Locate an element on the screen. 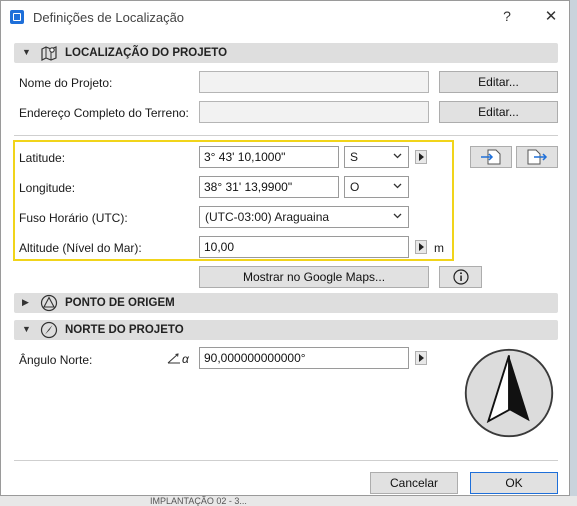 The height and width of the screenshot is (506, 577). altitude-options-arrow is located at coordinates (421, 247).